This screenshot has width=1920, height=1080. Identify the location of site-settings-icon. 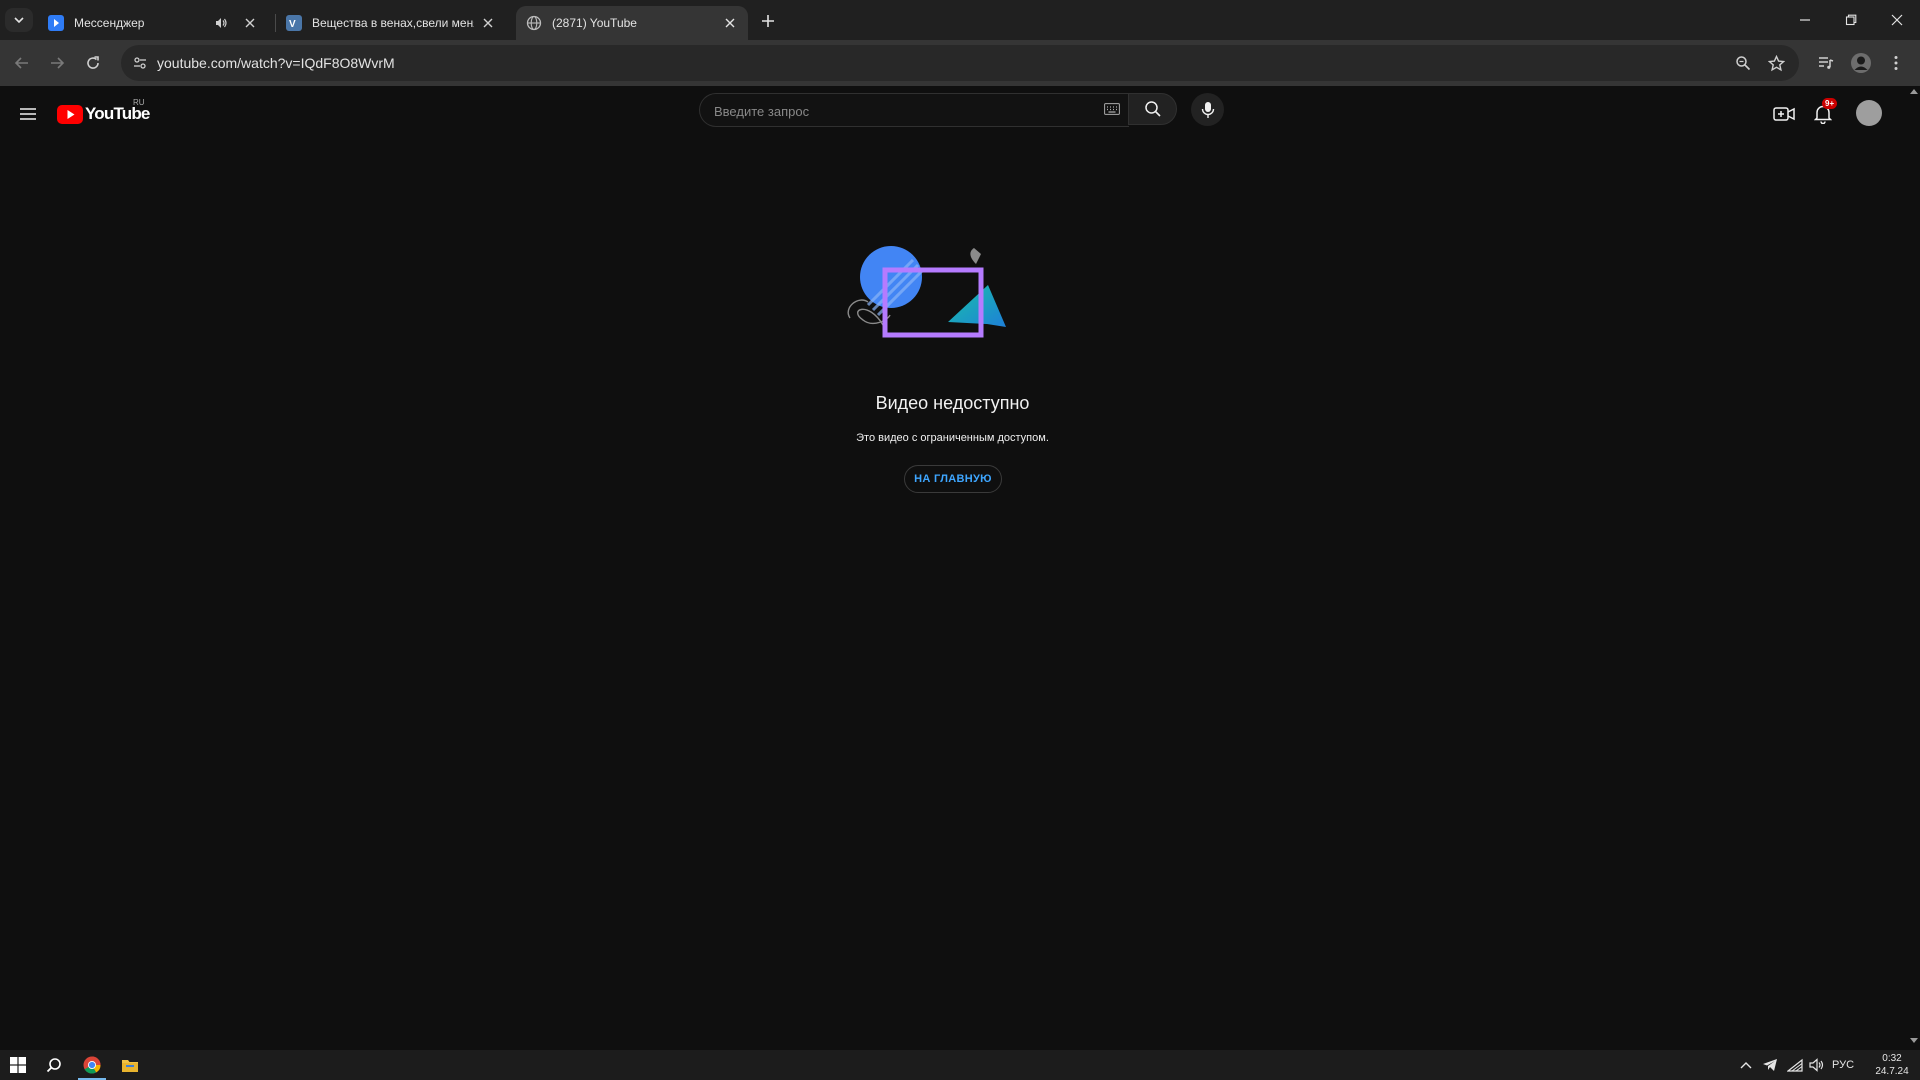
(140, 63).